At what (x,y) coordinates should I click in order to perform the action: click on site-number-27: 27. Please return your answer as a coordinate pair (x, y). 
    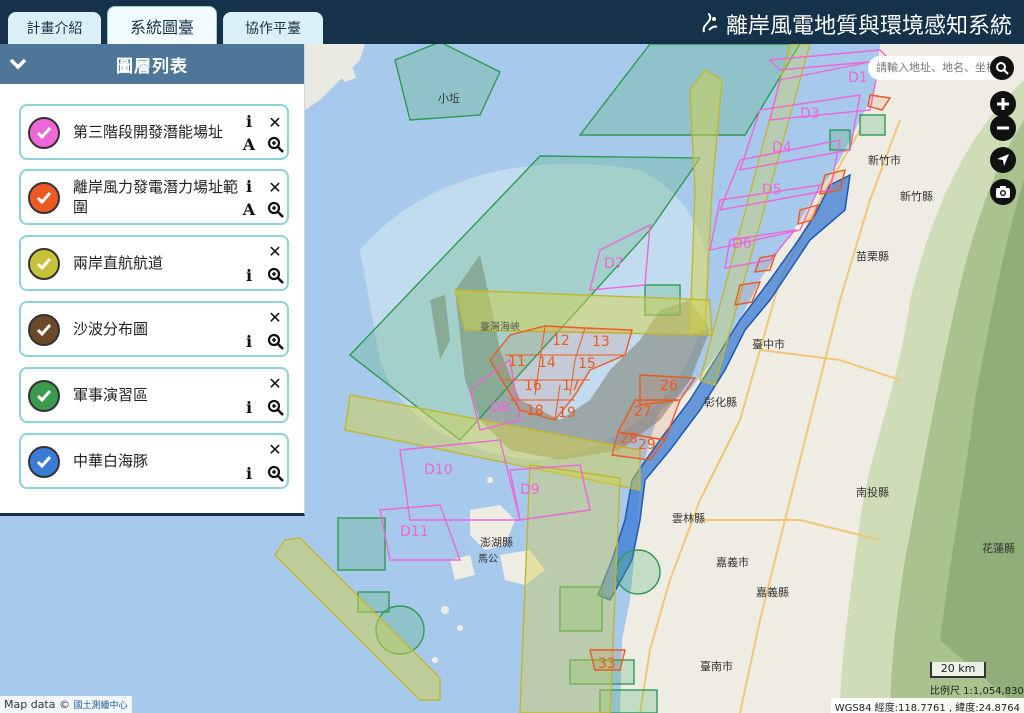
    Looking at the image, I should click on (643, 412).